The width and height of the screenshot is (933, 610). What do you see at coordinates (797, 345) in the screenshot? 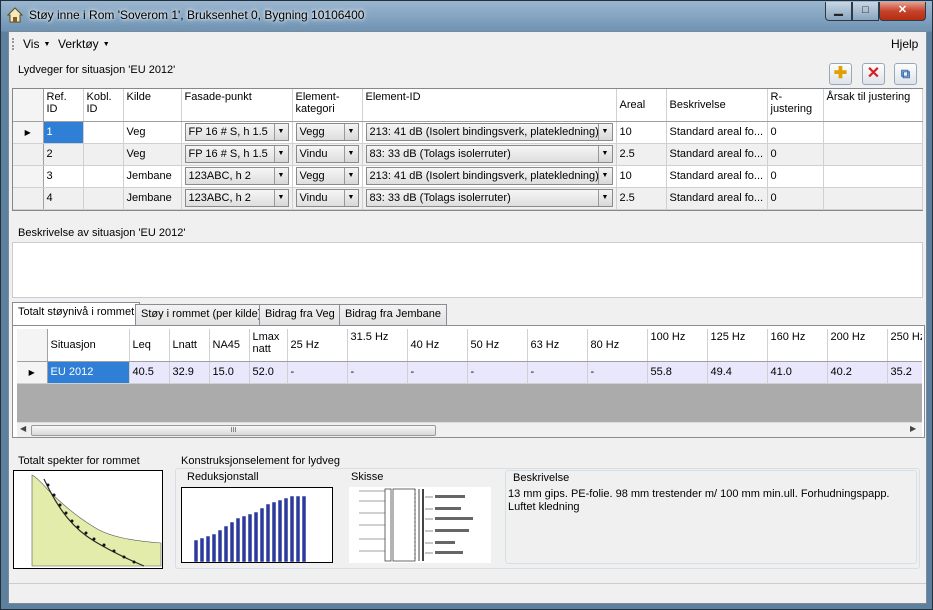
I see `col-160hz: 160 Hz` at bounding box center [797, 345].